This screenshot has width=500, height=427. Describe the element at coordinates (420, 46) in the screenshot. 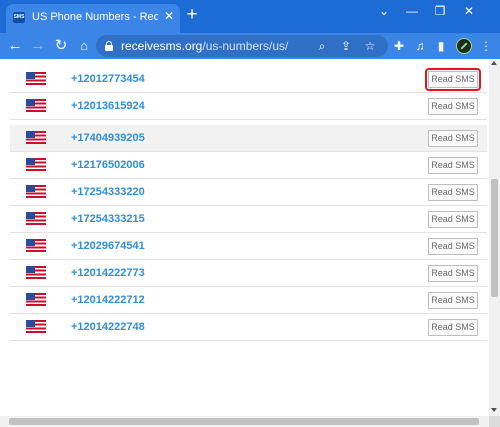

I see `media-icon: ♫` at that location.